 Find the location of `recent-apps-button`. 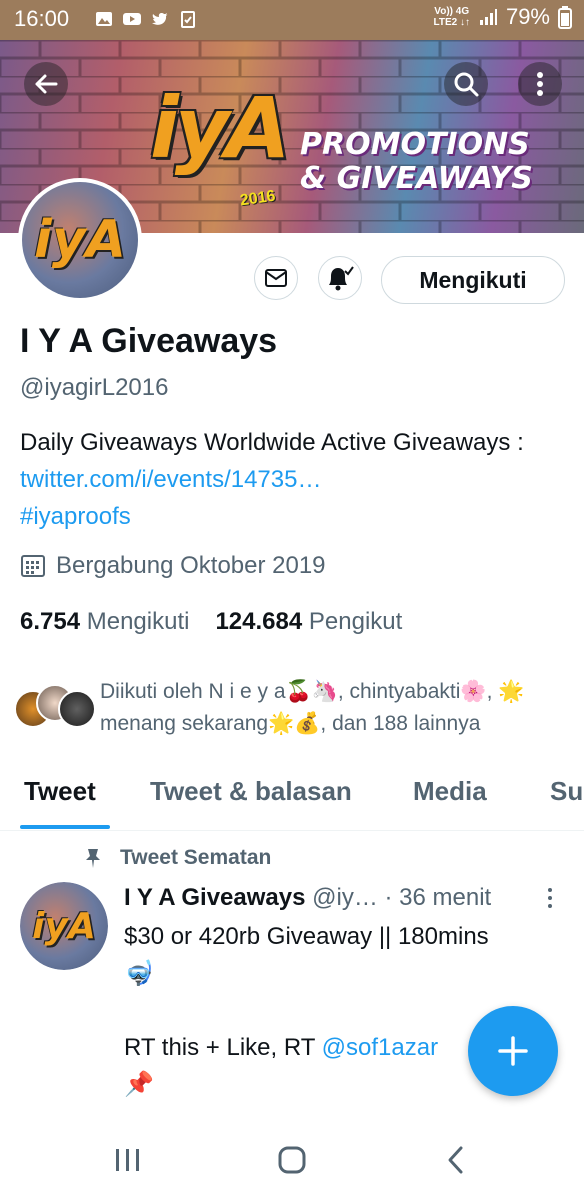

recent-apps-button is located at coordinates (128, 1160).